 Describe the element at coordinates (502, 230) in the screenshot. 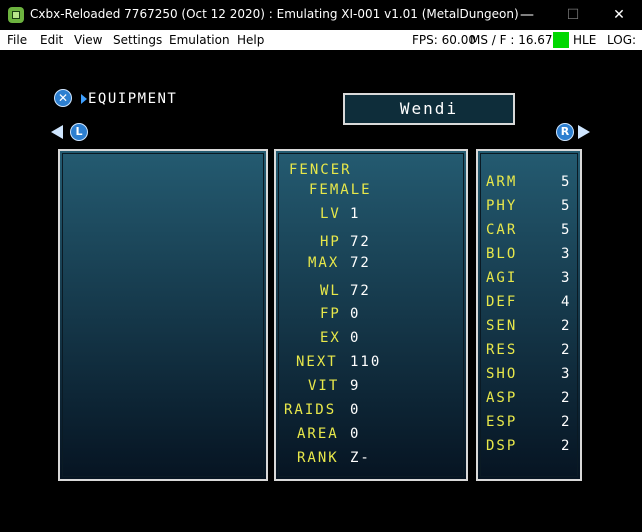

I see `attribute-label: CAR` at that location.